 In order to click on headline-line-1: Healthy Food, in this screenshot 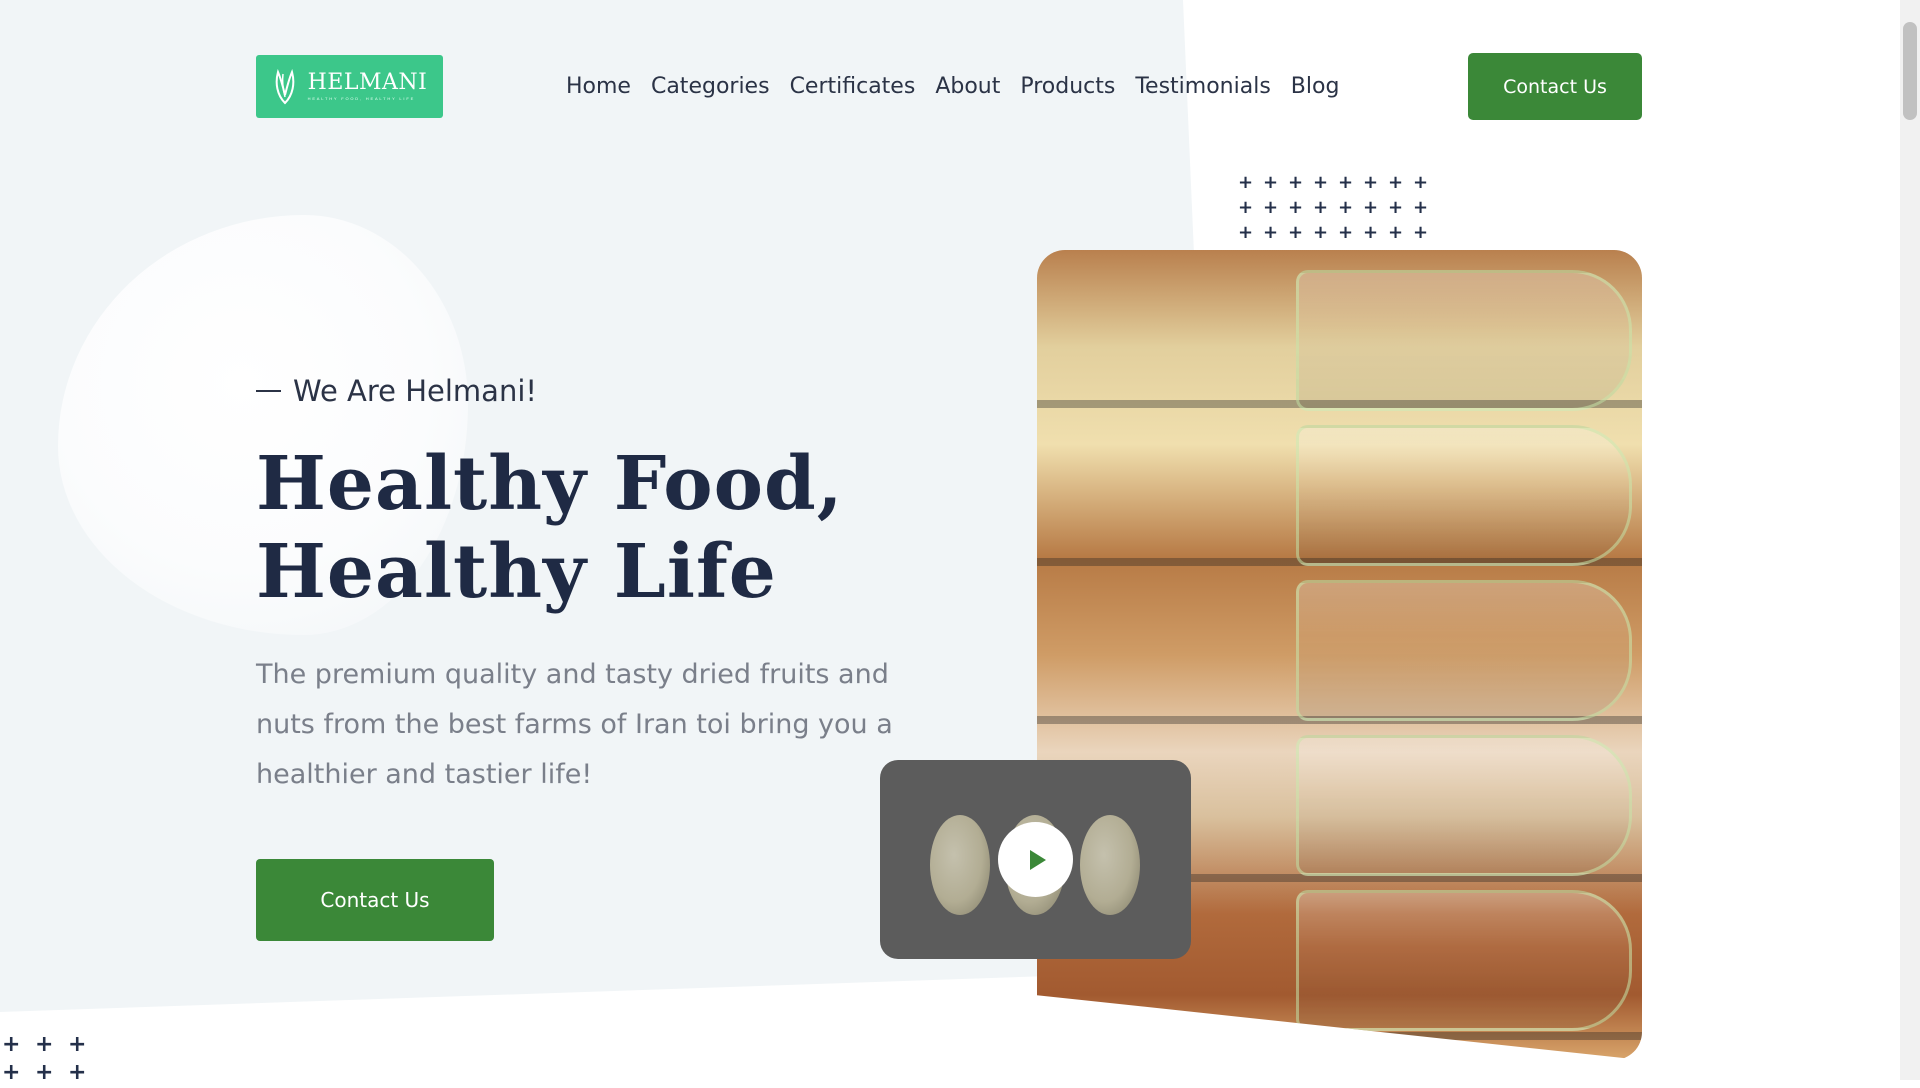, I will do `click(550, 484)`.